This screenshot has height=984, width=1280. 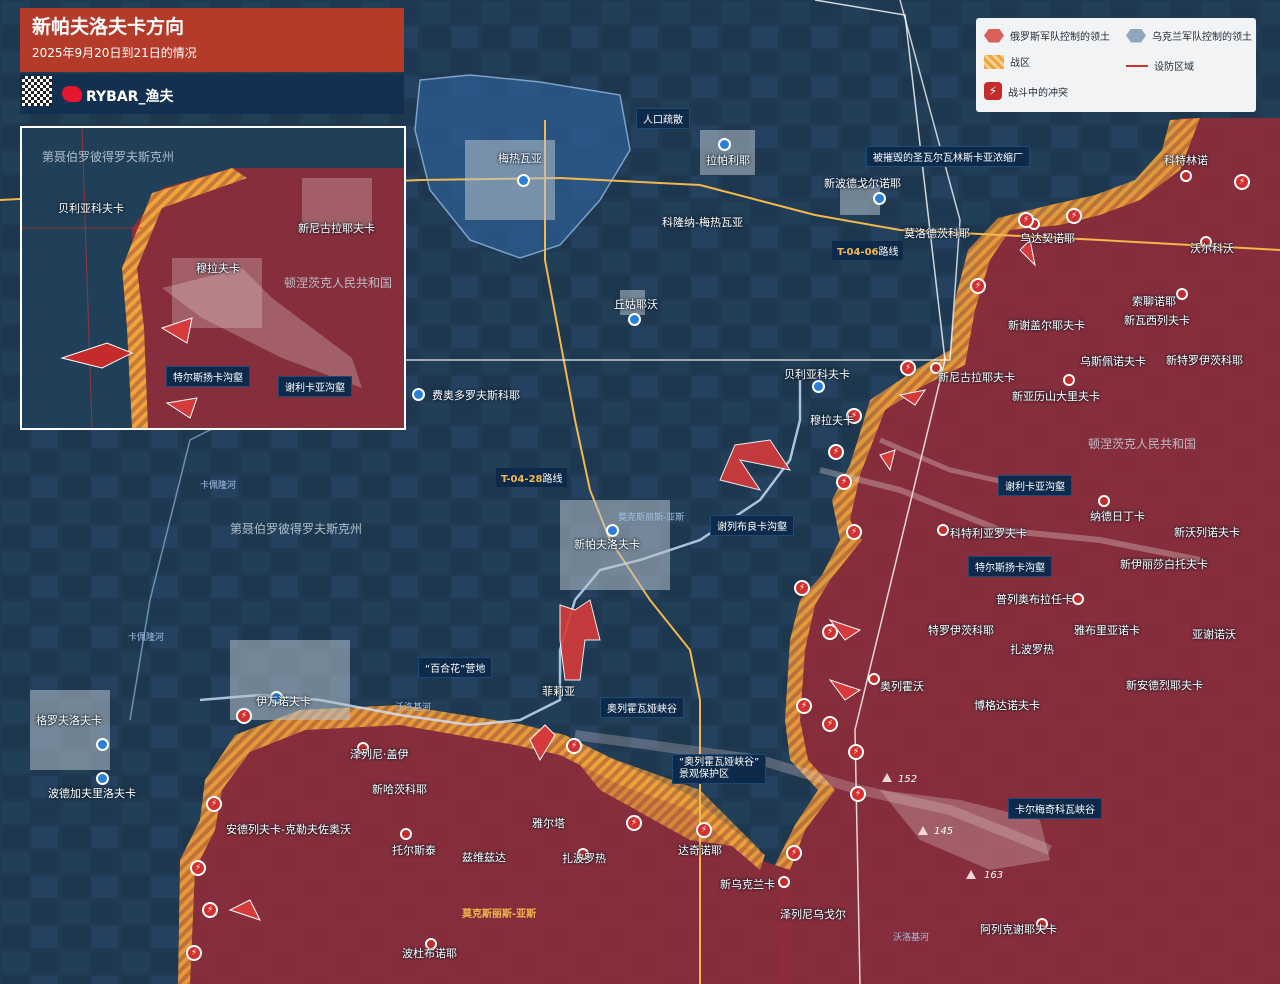 I want to click on town-novopavlivka: 新帕夫洛夫卡, so click(x=607, y=544).